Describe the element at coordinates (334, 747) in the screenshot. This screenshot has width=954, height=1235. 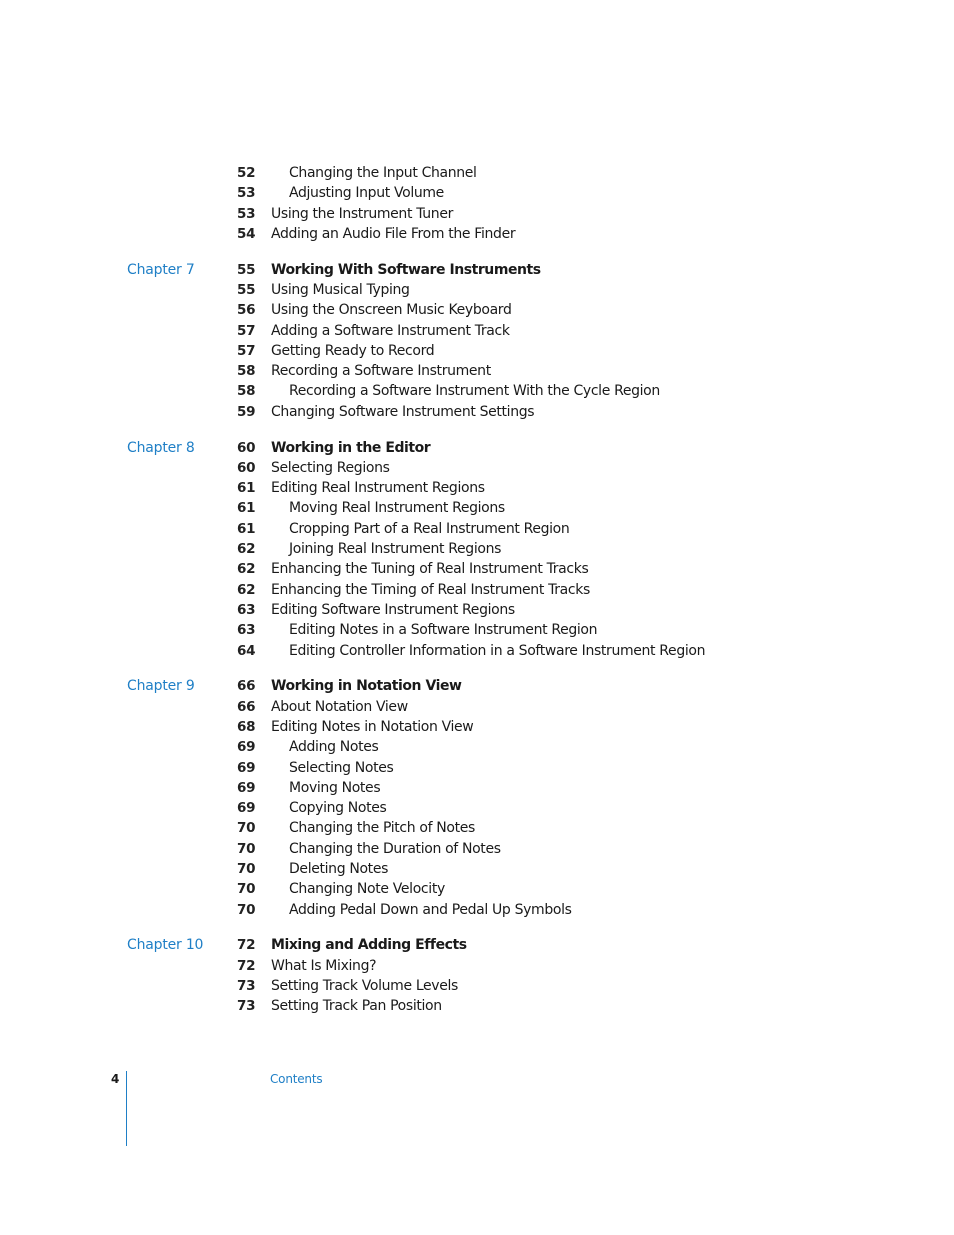
I see `toc-entry-title: Adding Notes` at that location.